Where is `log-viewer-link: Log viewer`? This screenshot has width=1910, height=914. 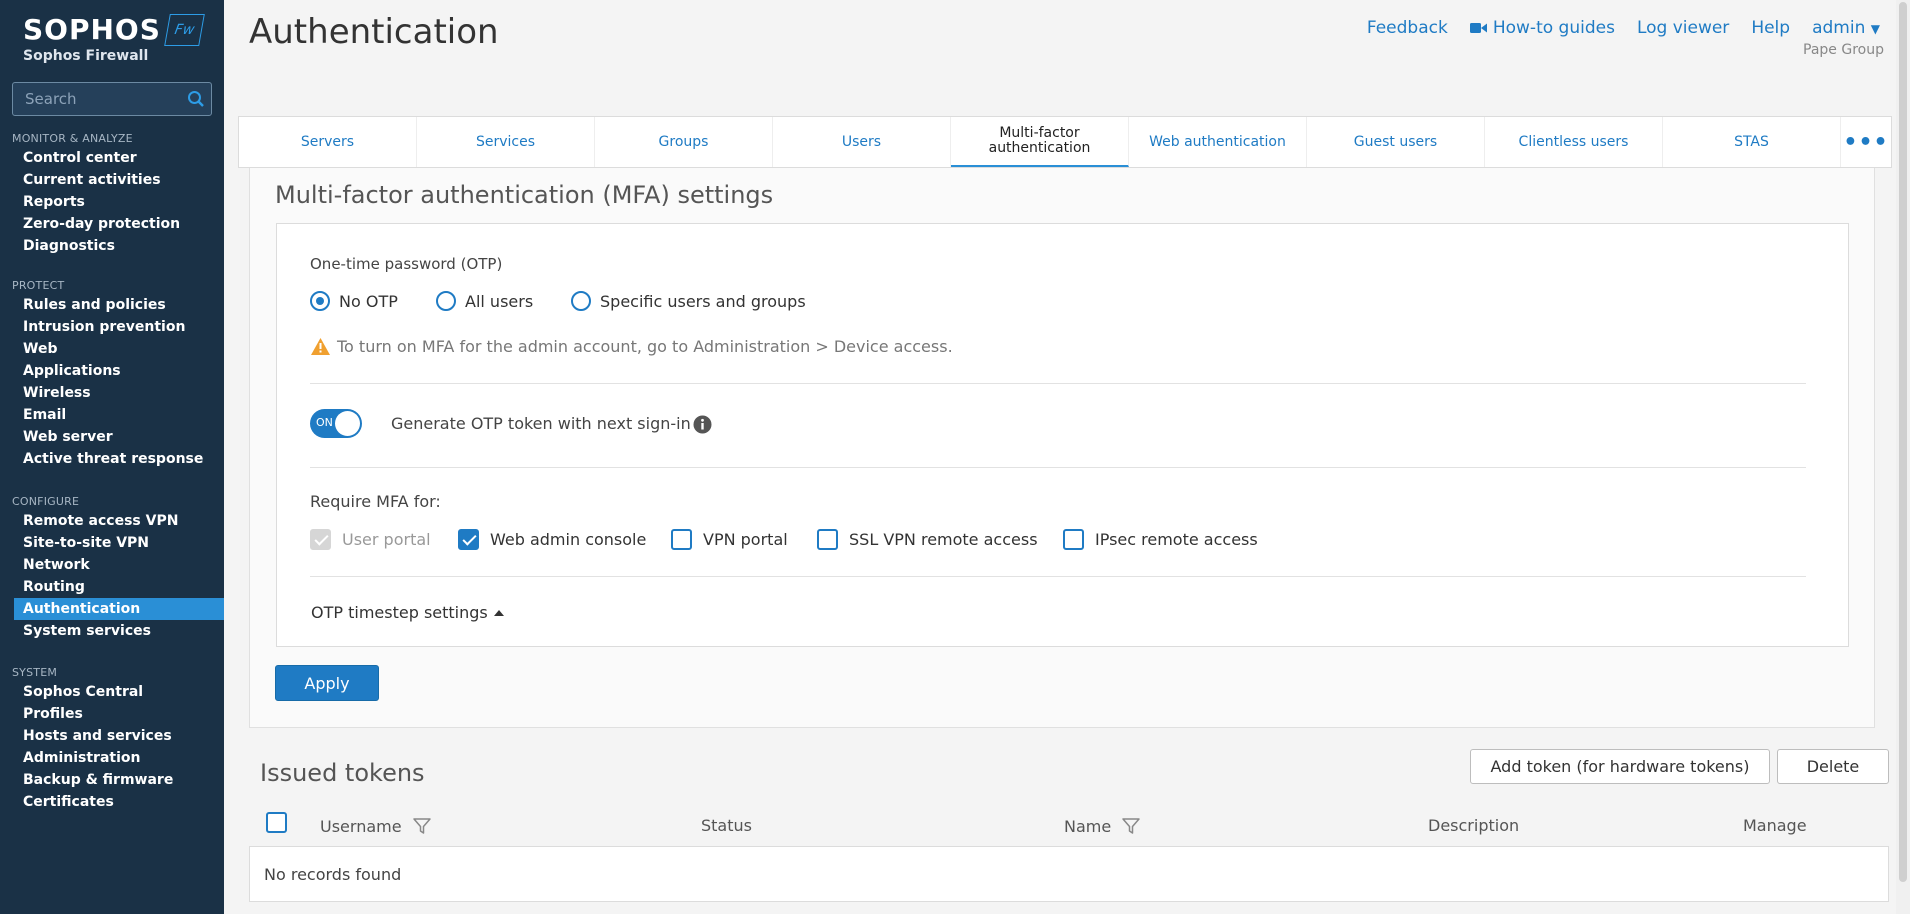 log-viewer-link: Log viewer is located at coordinates (1683, 28).